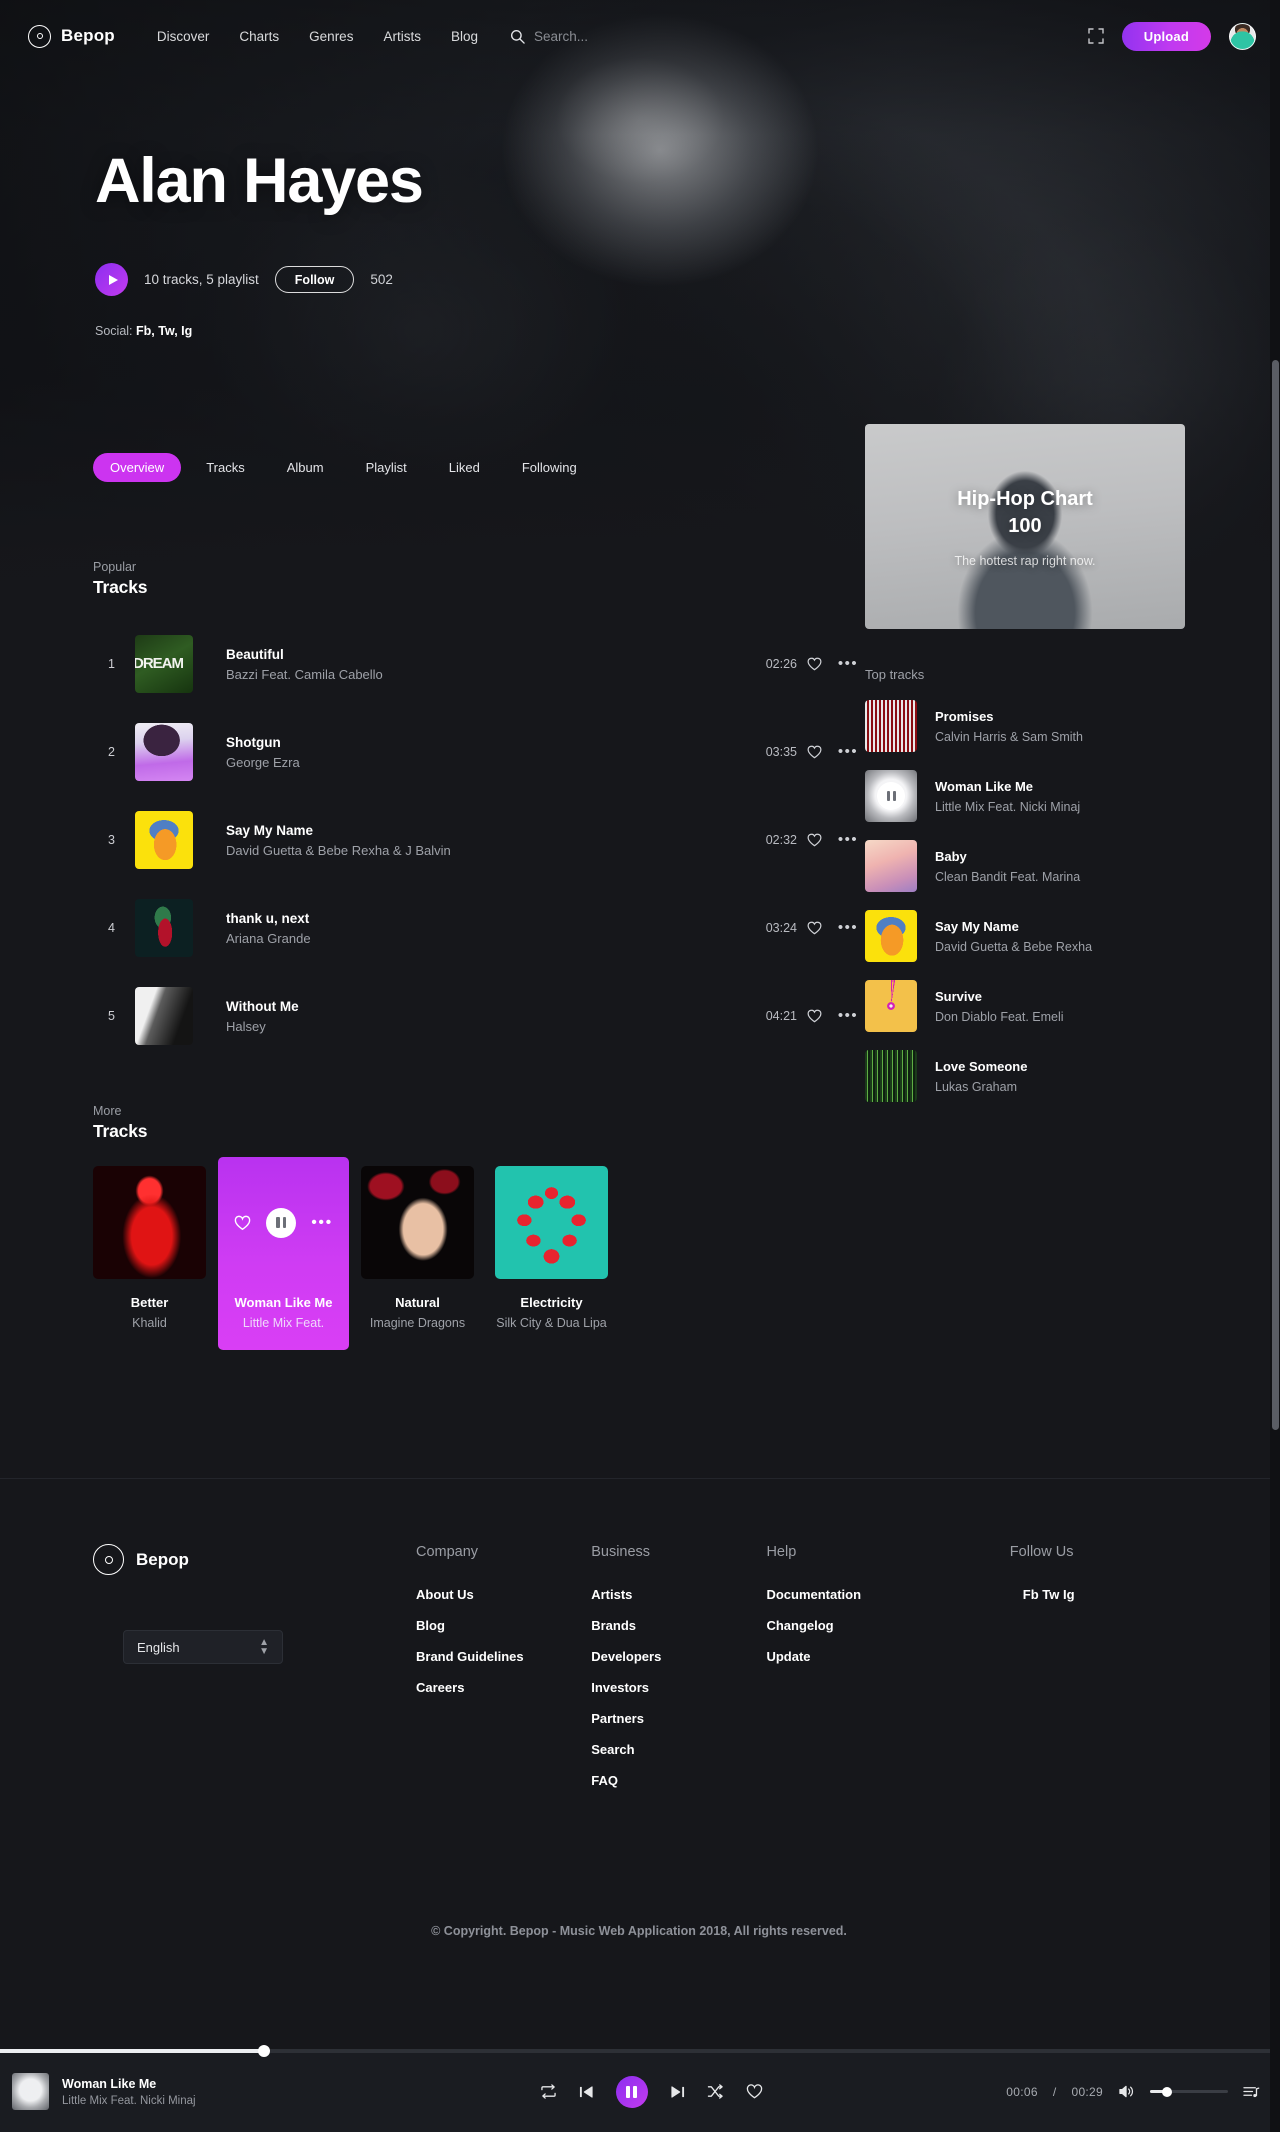 The width and height of the screenshot is (1280, 2132). I want to click on track-card: Natural Imagine Dragons, so click(417, 1258).